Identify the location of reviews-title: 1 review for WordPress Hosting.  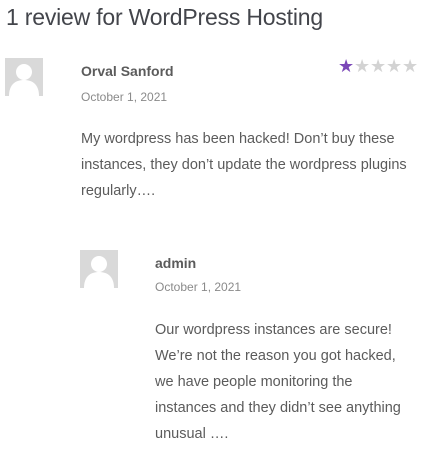
(164, 17).